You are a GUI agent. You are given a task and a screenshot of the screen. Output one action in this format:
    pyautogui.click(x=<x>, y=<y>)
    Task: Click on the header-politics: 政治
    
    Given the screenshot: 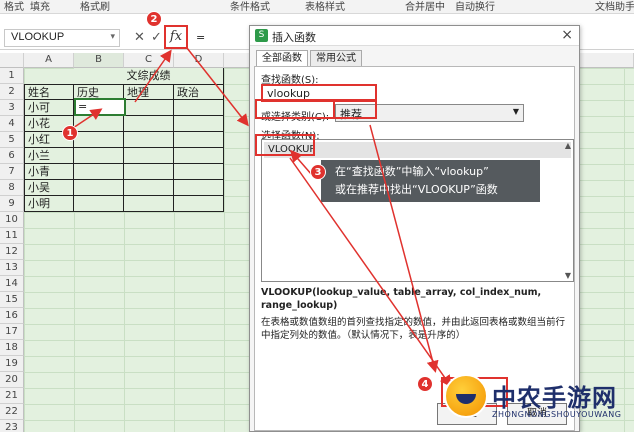 What is the action you would take?
    pyautogui.click(x=199, y=92)
    